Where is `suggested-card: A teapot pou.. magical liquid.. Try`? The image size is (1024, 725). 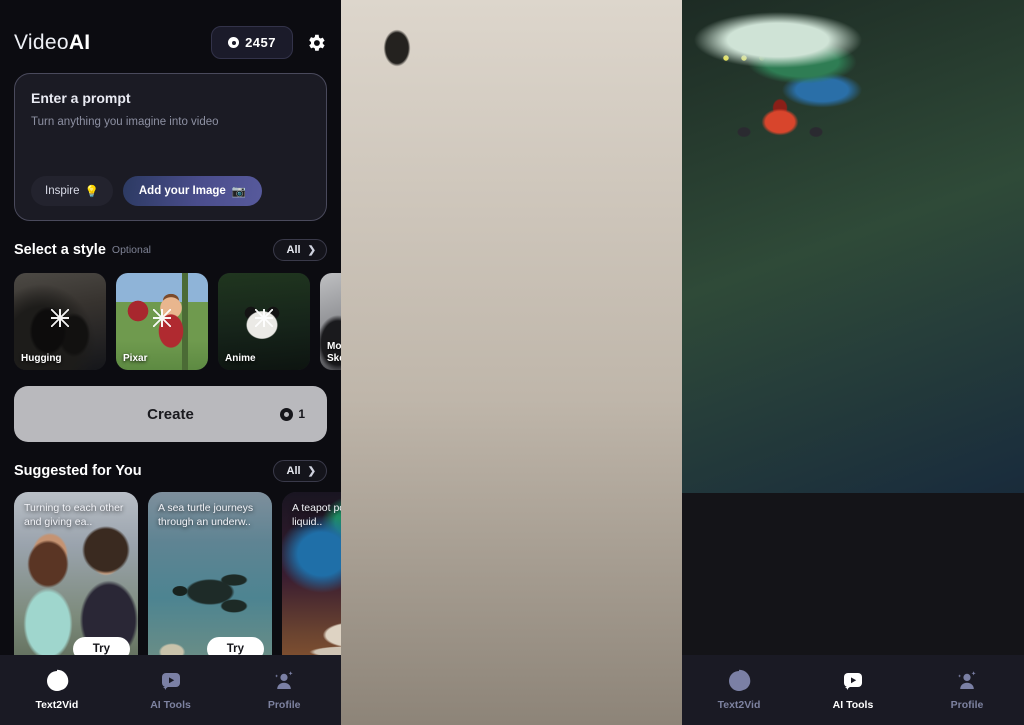 suggested-card: A teapot pou.. magical liquid.. Try is located at coordinates (311, 580).